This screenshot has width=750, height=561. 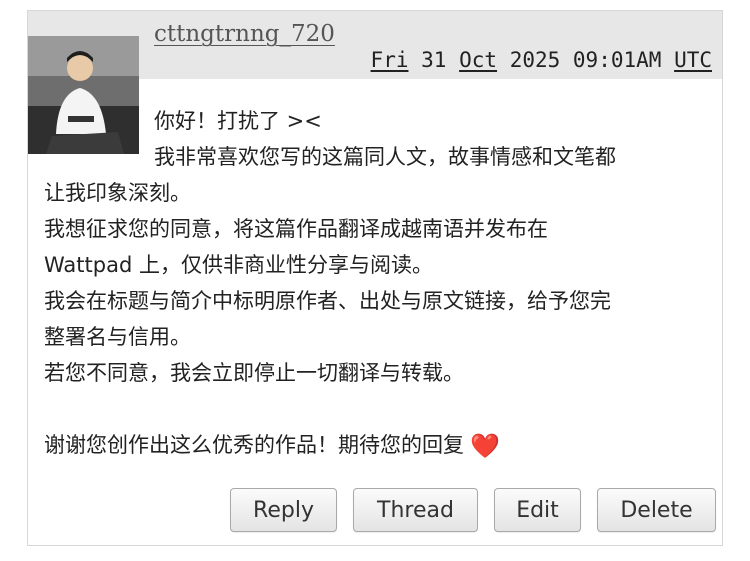 What do you see at coordinates (238, 265) in the screenshot?
I see `body-line: Wattpad 上，仅供非商业性分享与阅读。` at bounding box center [238, 265].